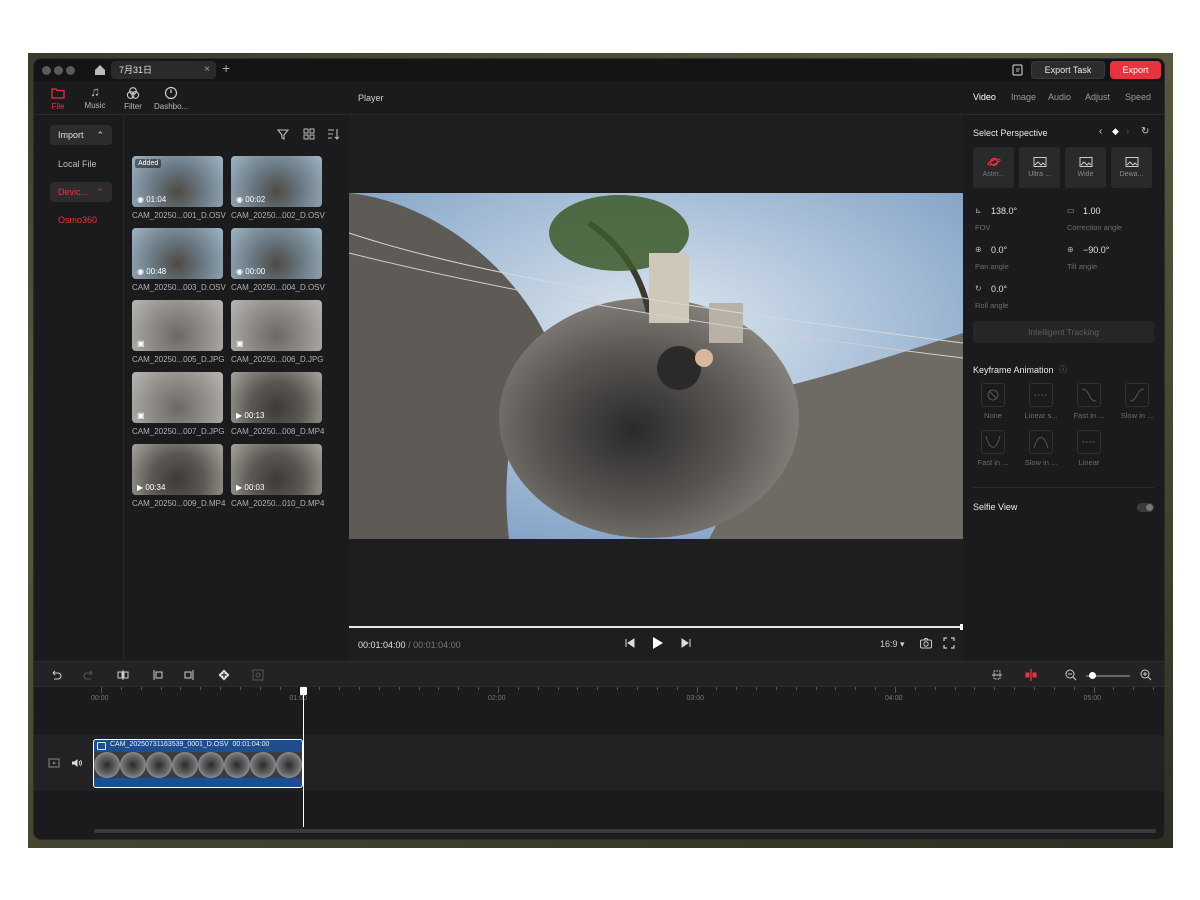 The width and height of the screenshot is (1200, 900). I want to click on correction-value: 1.00, so click(1092, 211).